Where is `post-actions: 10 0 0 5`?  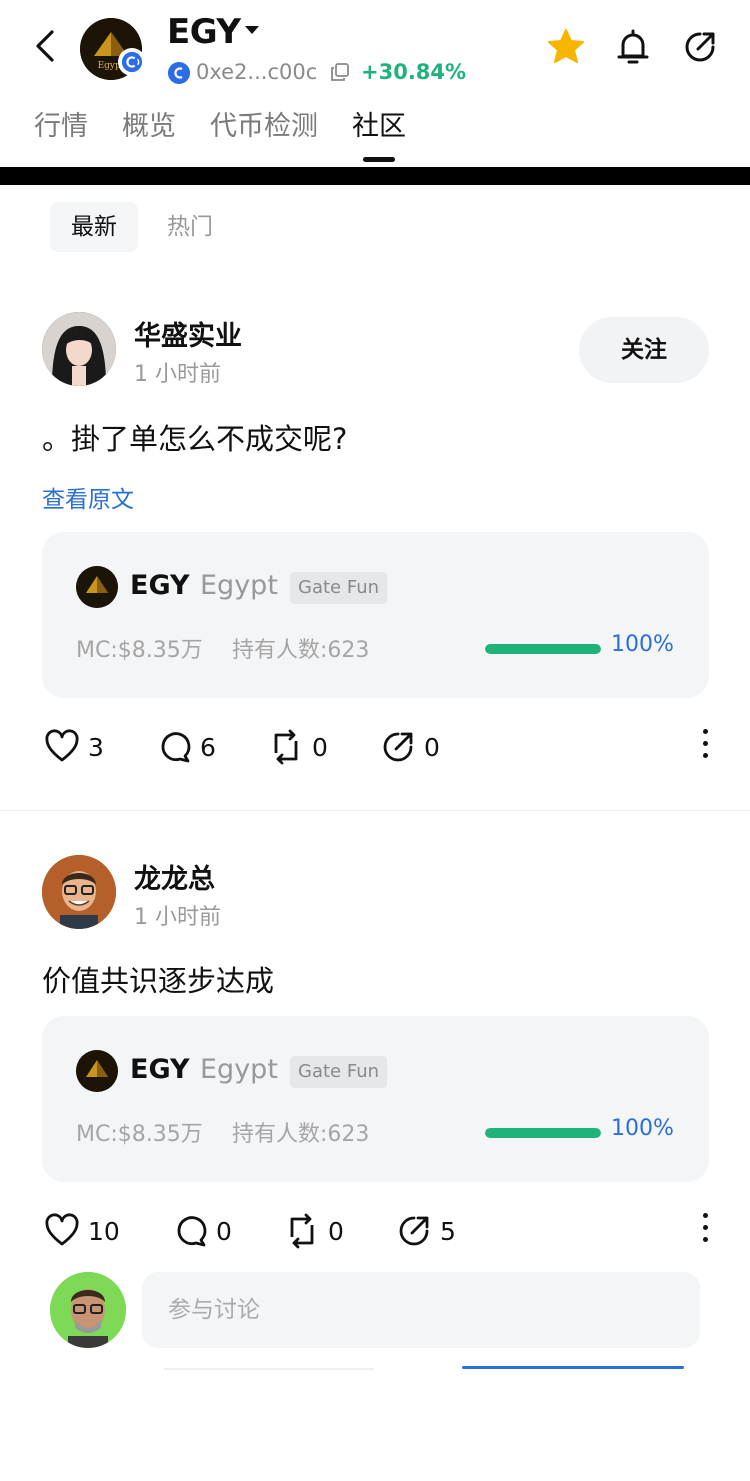 post-actions: 10 0 0 5 is located at coordinates (377, 1231).